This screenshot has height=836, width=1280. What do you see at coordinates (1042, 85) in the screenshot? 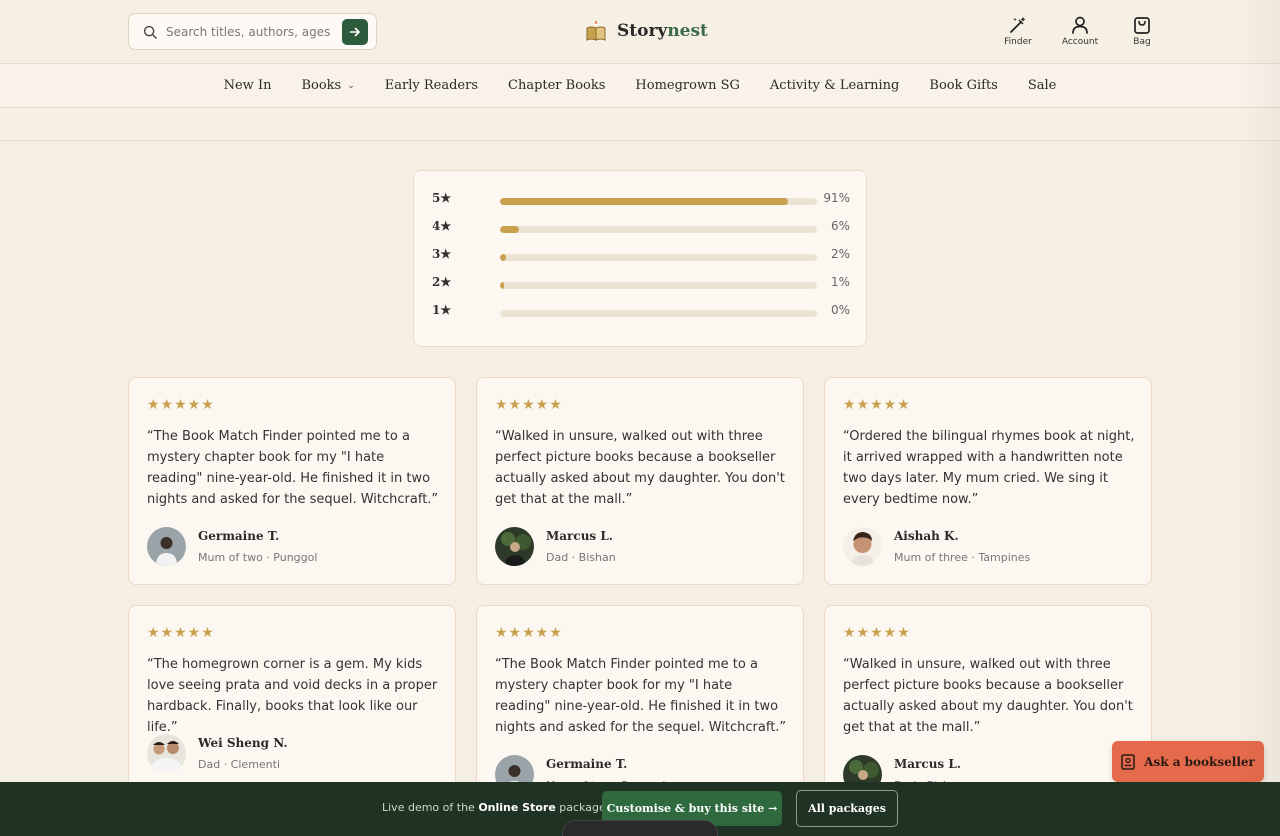
I see `nav-item-sale: Sale` at bounding box center [1042, 85].